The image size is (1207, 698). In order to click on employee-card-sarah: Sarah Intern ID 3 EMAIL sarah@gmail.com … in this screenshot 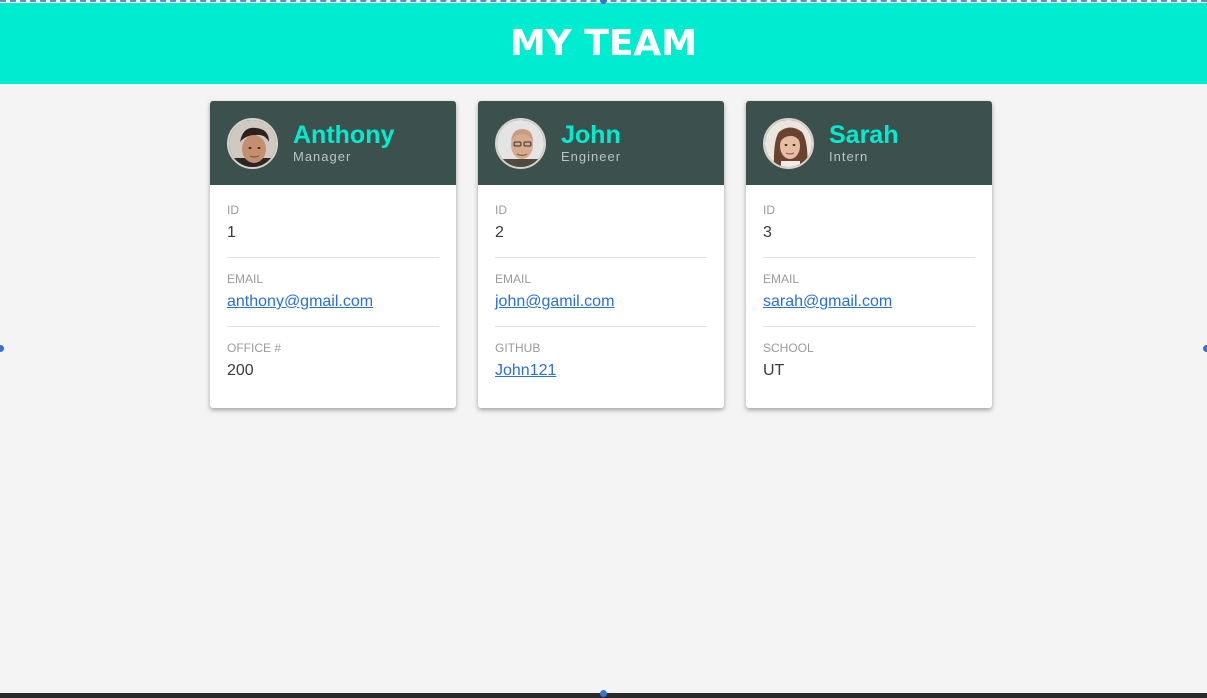, I will do `click(869, 254)`.